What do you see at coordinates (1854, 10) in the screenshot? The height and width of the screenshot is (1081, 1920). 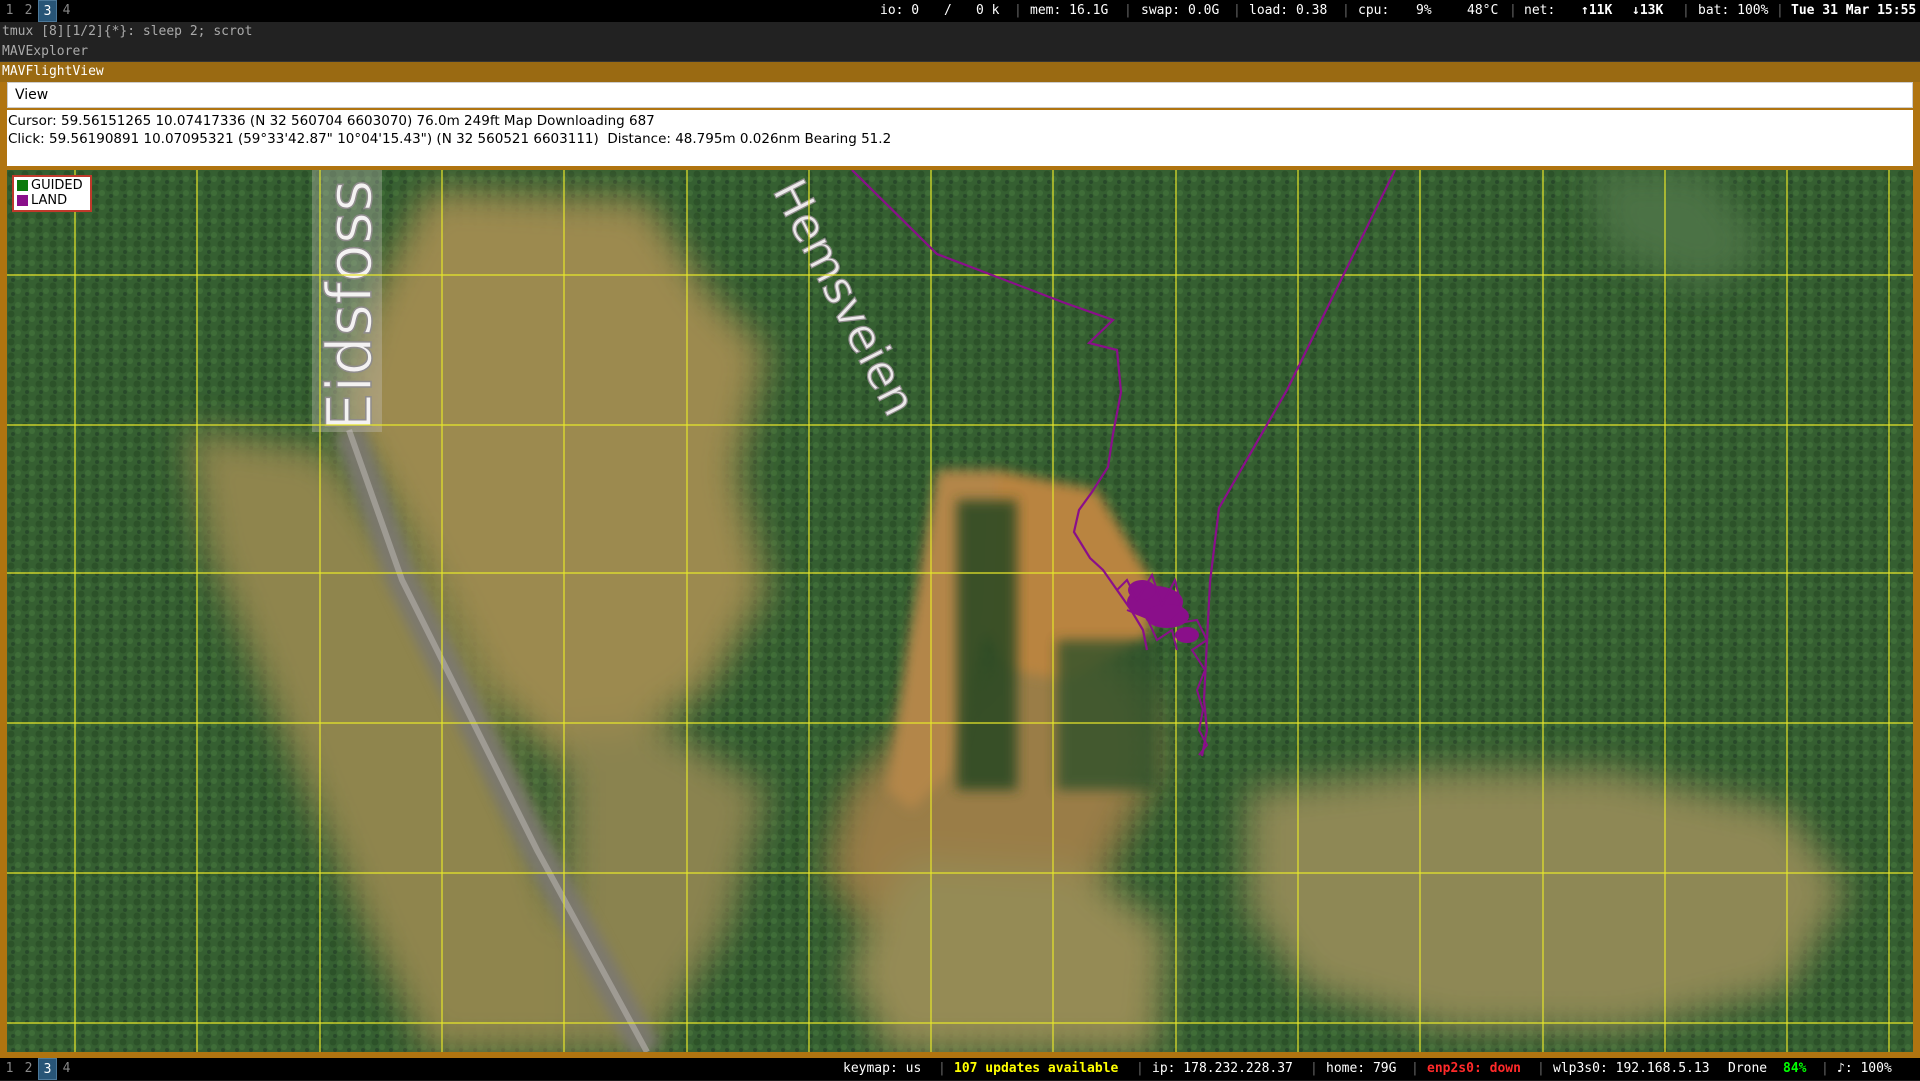 I see `clock: Tue 31 Mar 15:55` at bounding box center [1854, 10].